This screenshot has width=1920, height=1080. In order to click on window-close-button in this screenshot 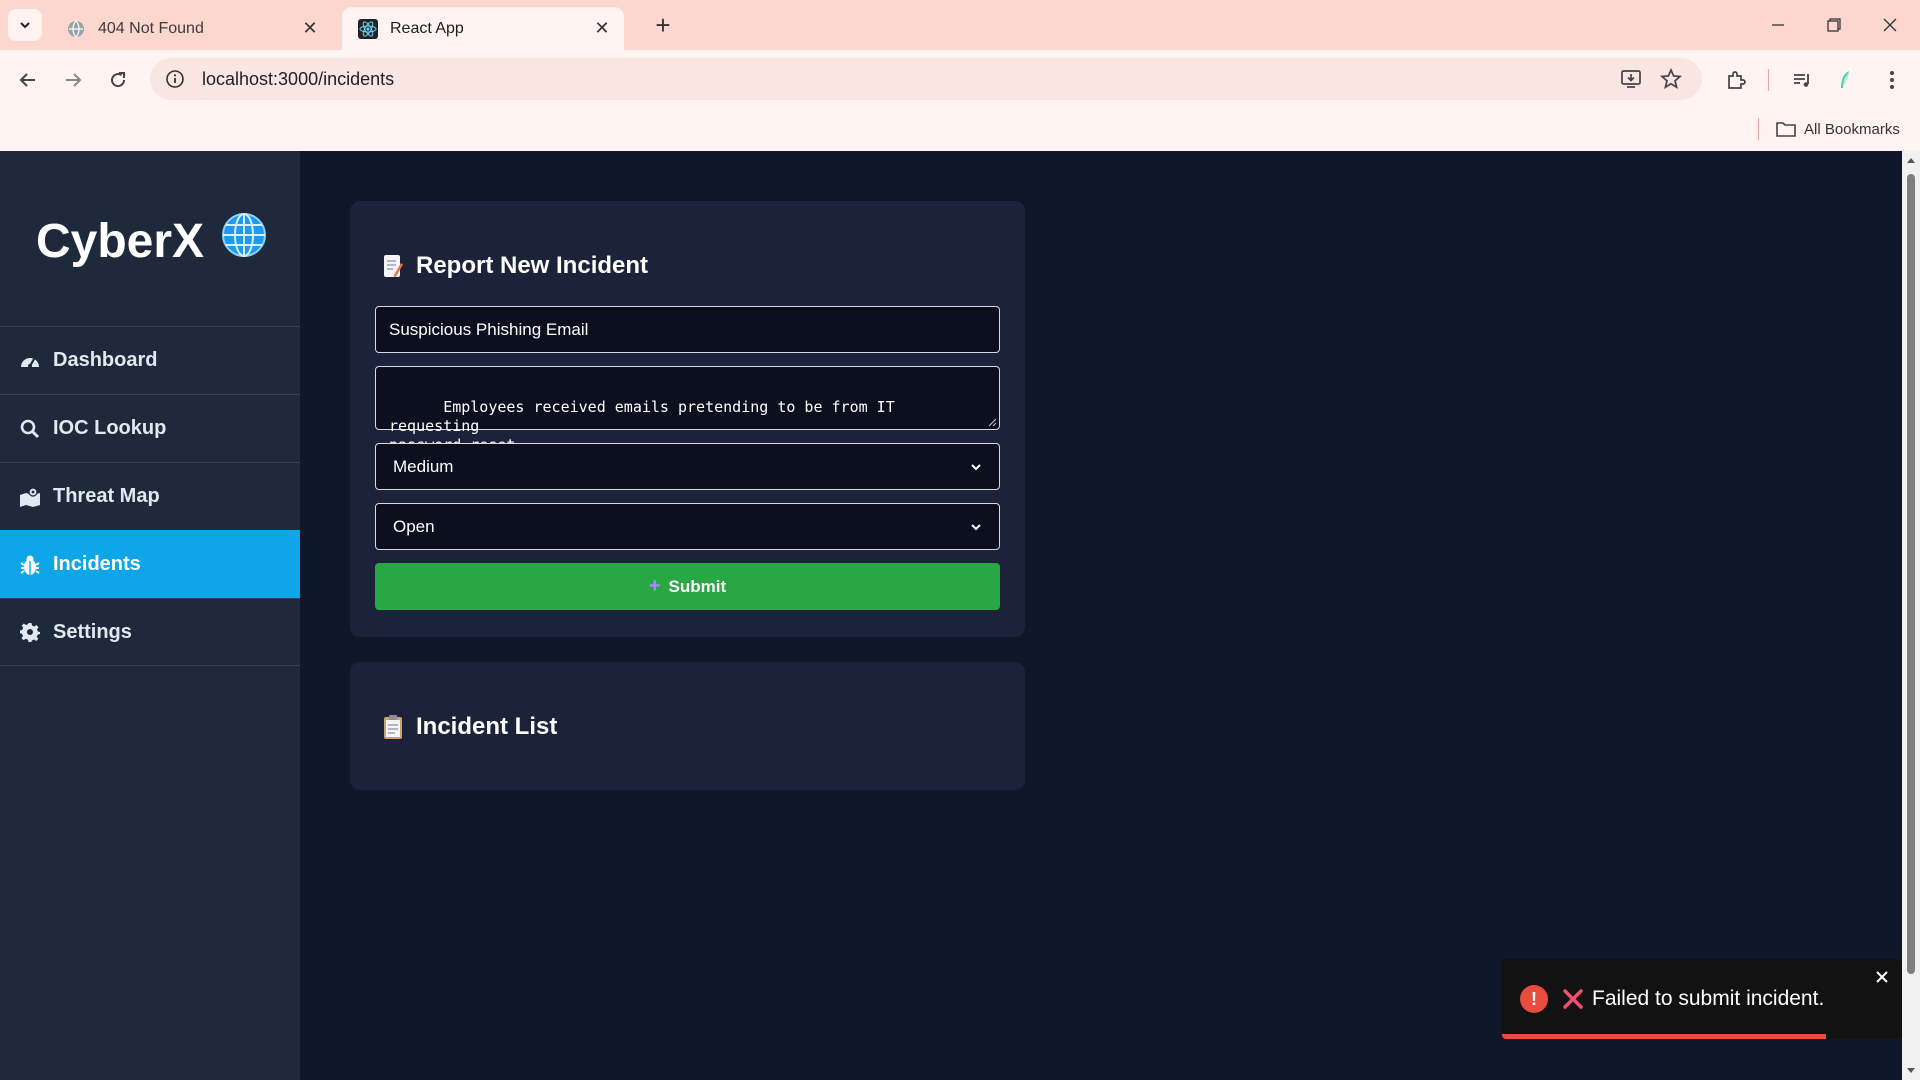, I will do `click(1890, 25)`.